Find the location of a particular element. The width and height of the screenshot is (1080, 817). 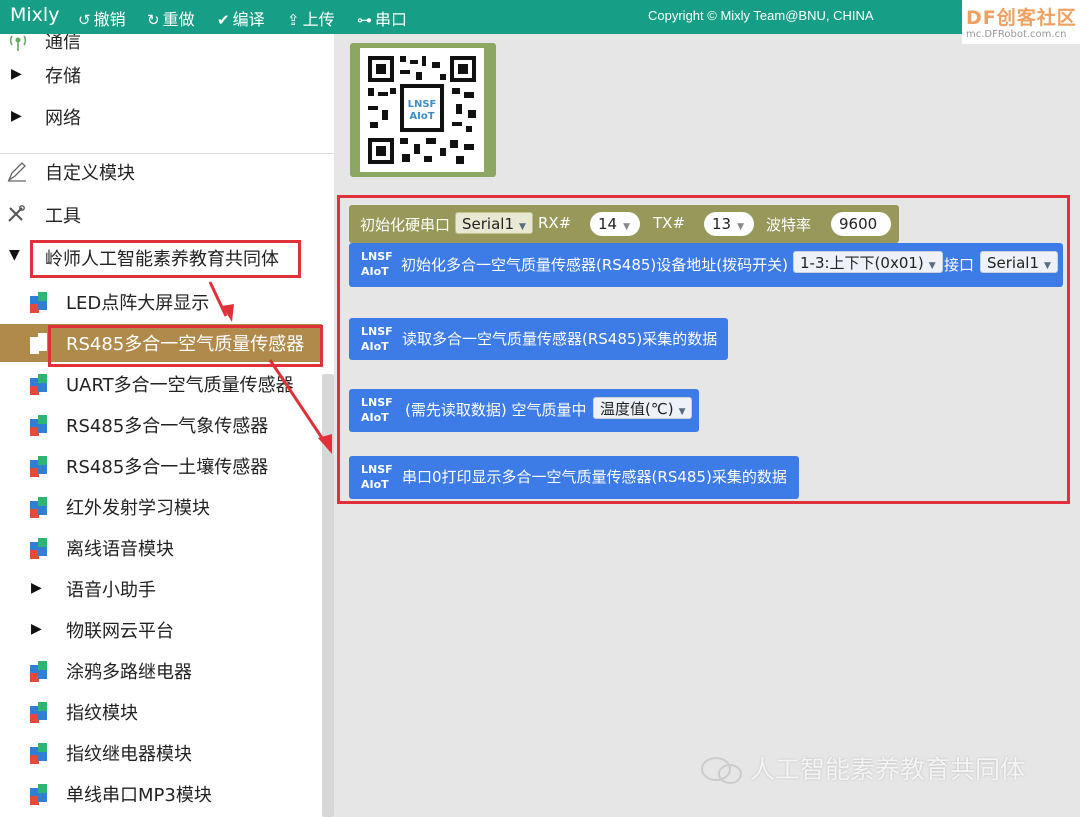

copyright-text: Copyright © Mixly Team@BNU, CHINA is located at coordinates (761, 15).